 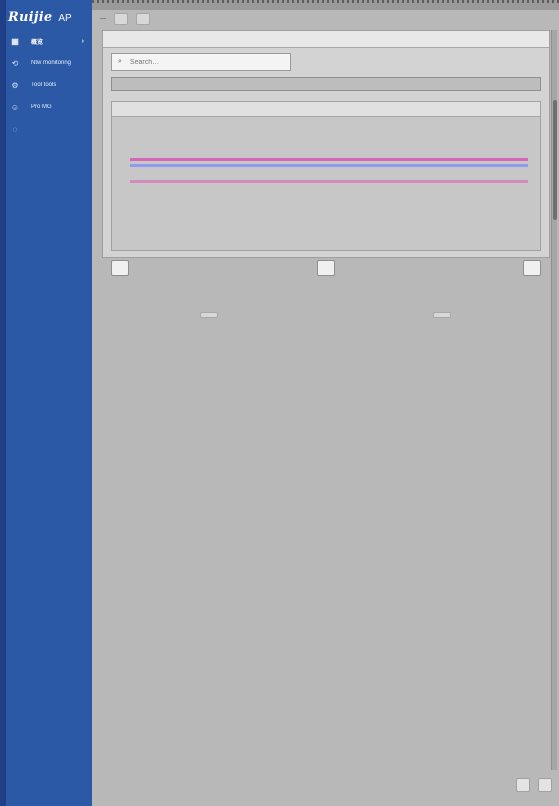 I want to click on table-header, so click(x=326, y=109).